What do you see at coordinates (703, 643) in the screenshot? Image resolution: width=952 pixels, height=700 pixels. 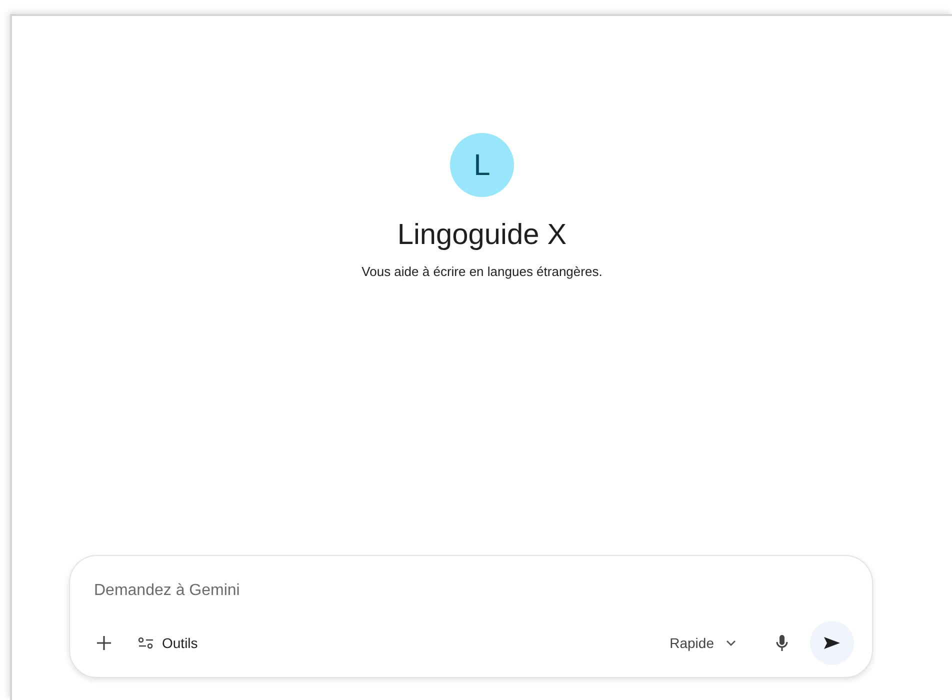 I see `mode-dropdown: Rapide` at bounding box center [703, 643].